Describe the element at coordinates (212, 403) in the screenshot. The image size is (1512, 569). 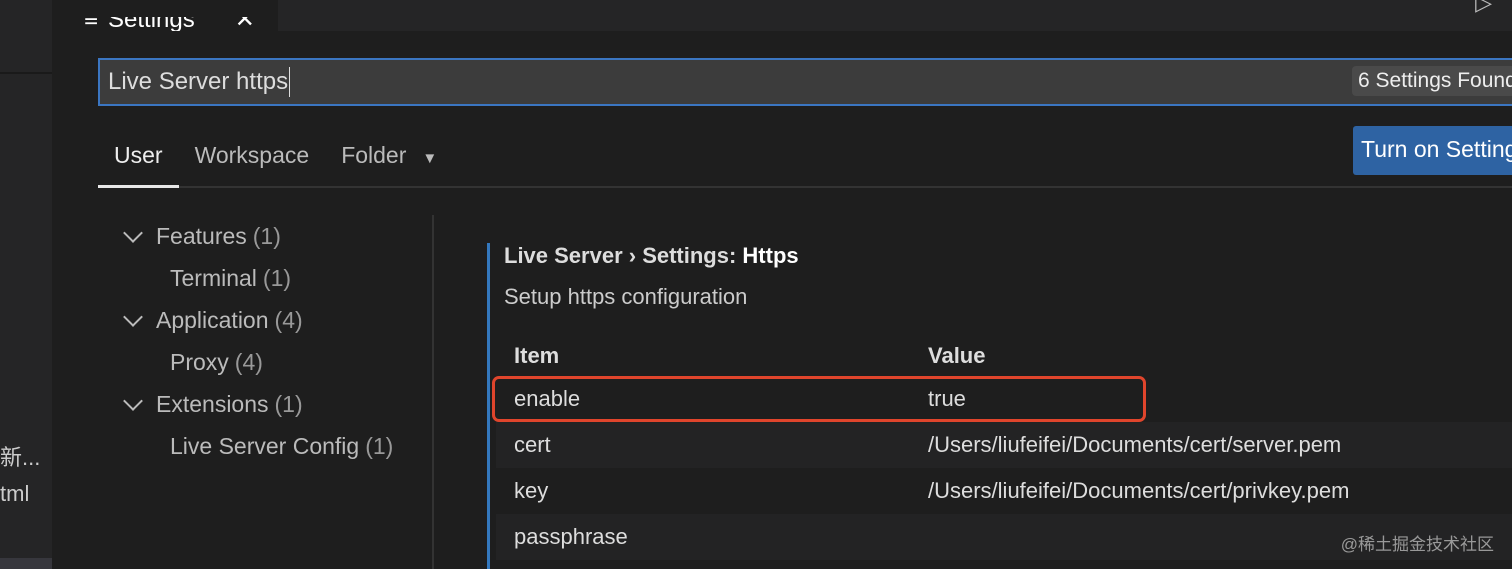
I see `toc-label: Extensions` at that location.